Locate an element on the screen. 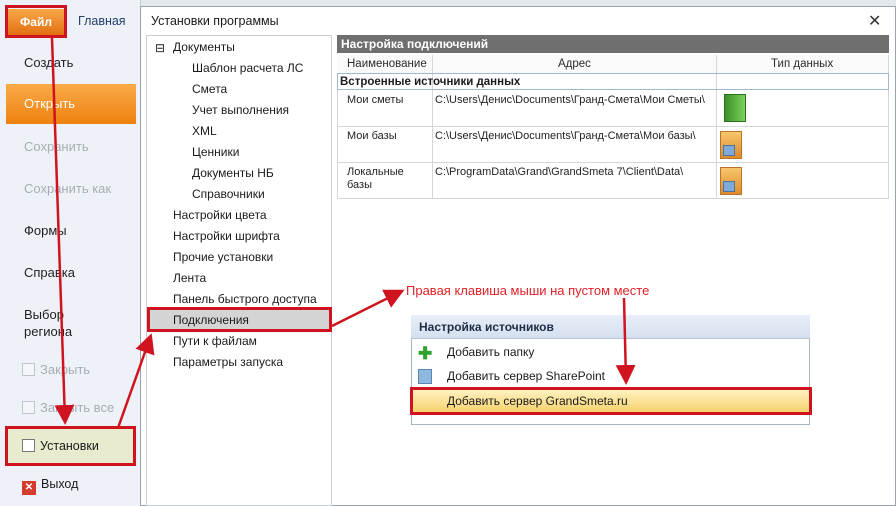  arrow-settings-to-connections is located at coordinates (135, 381).